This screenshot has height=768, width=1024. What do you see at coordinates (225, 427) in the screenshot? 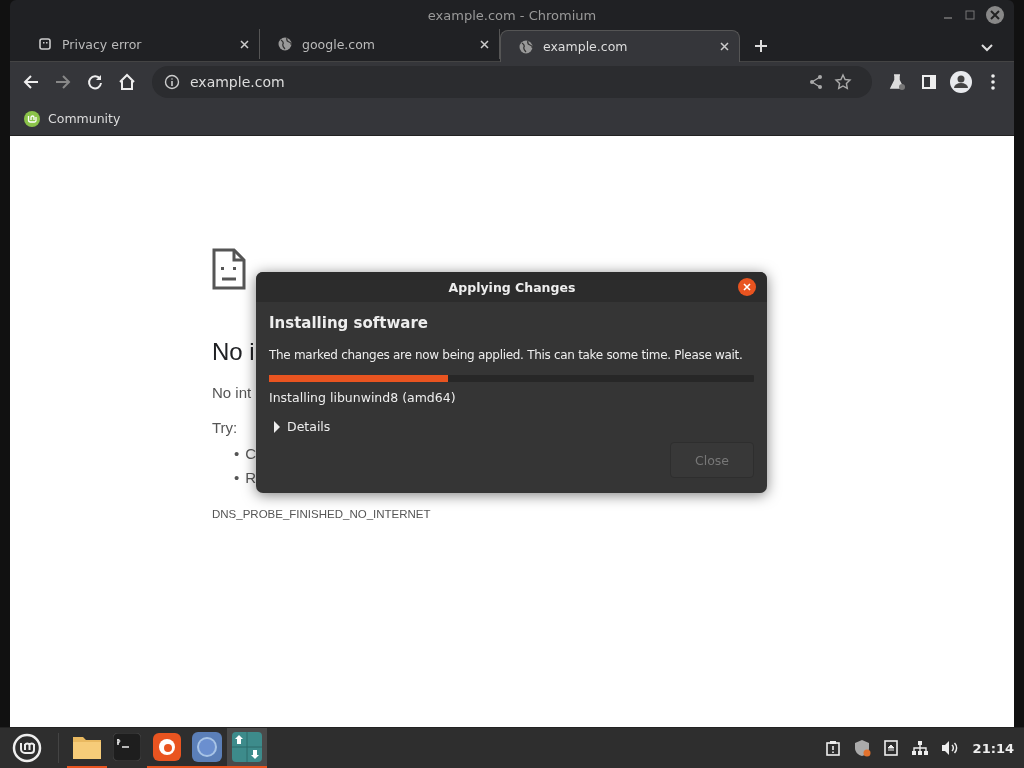
I see `try-label: Try:` at bounding box center [225, 427].